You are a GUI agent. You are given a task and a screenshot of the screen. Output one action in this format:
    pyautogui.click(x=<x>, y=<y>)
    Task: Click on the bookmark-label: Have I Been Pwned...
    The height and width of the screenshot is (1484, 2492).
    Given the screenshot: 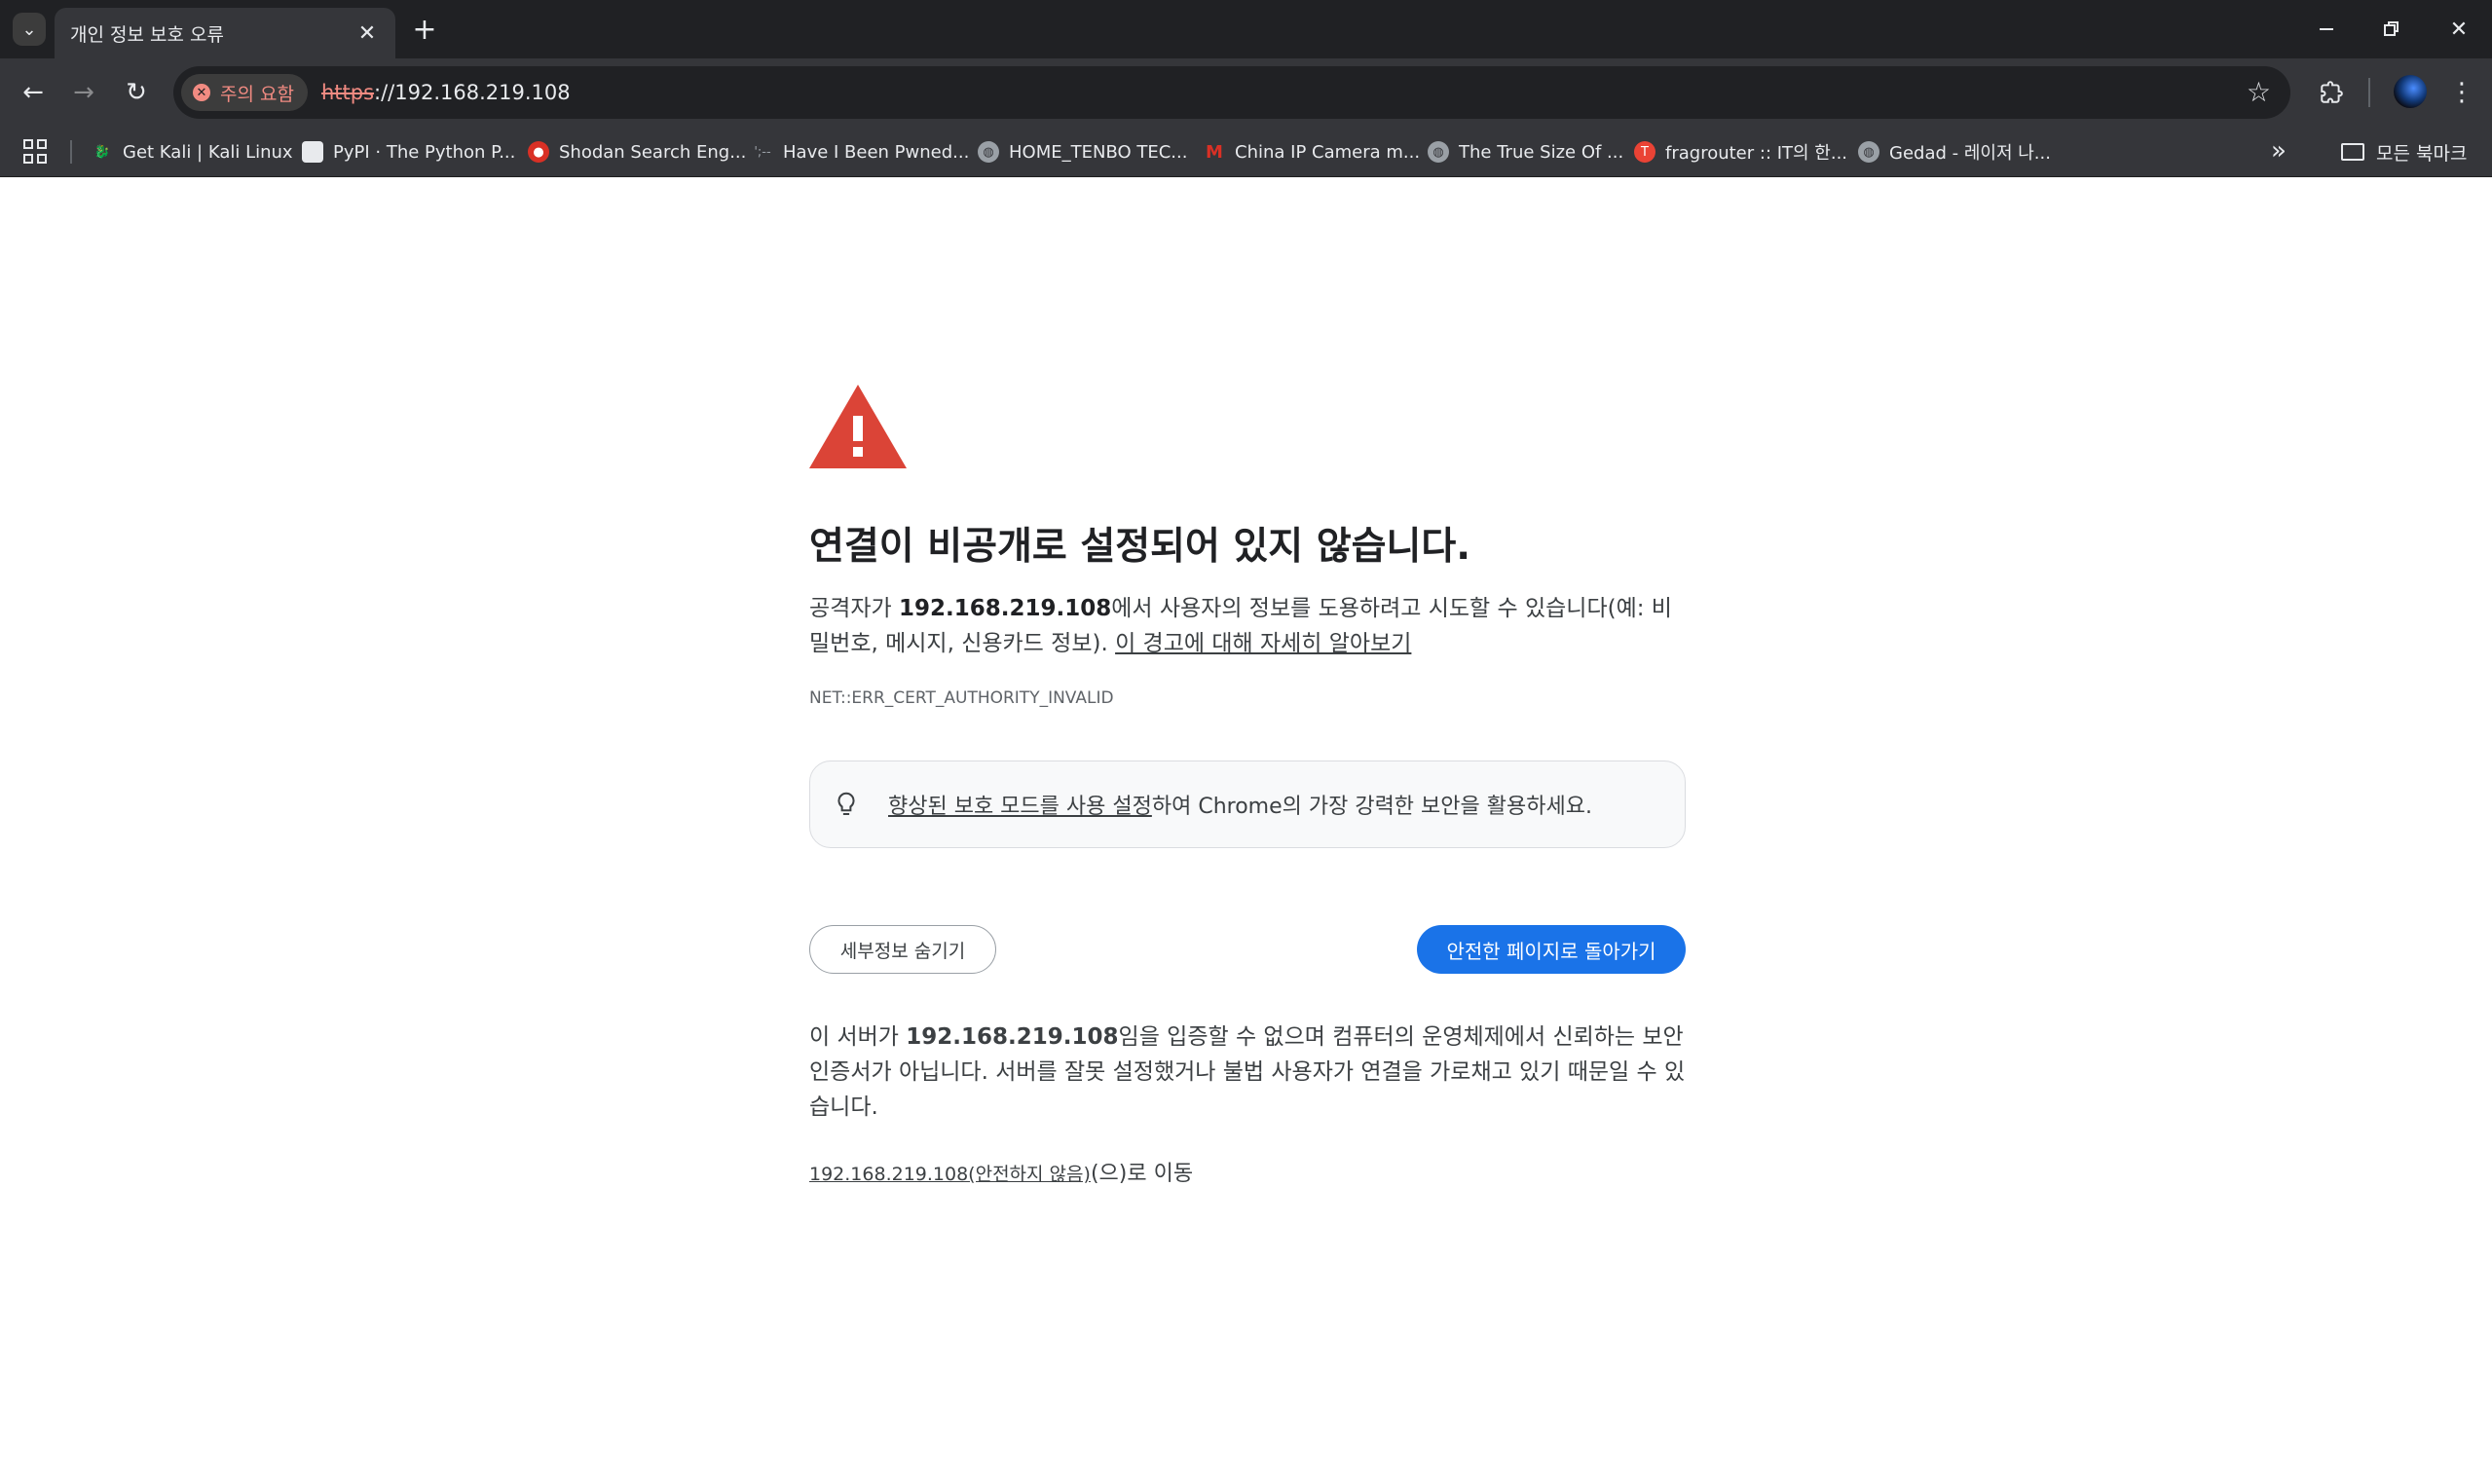 What is the action you would take?
    pyautogui.click(x=876, y=152)
    